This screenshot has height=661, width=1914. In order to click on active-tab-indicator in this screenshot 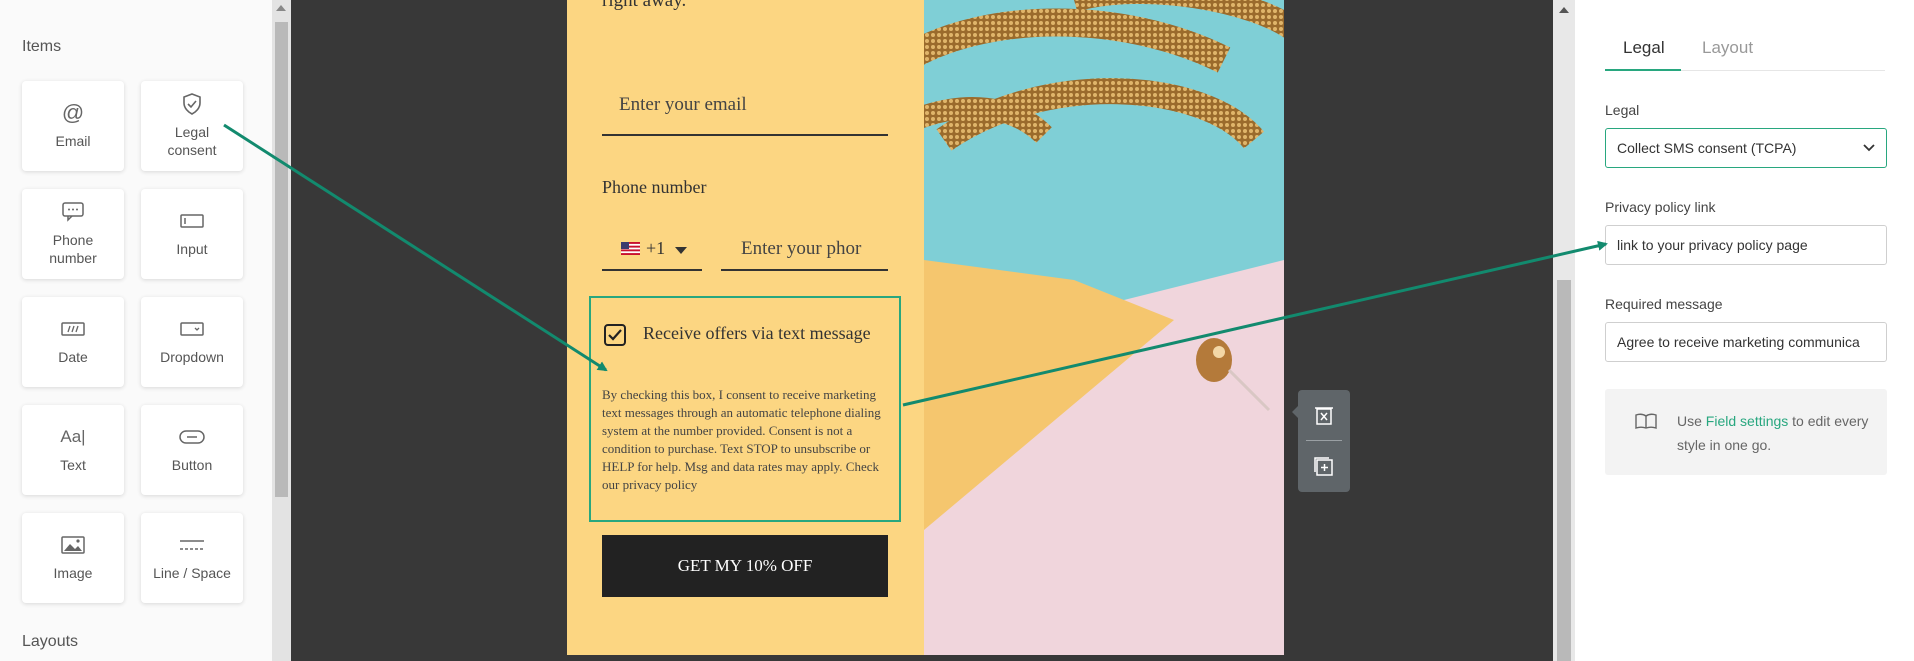, I will do `click(1643, 70)`.